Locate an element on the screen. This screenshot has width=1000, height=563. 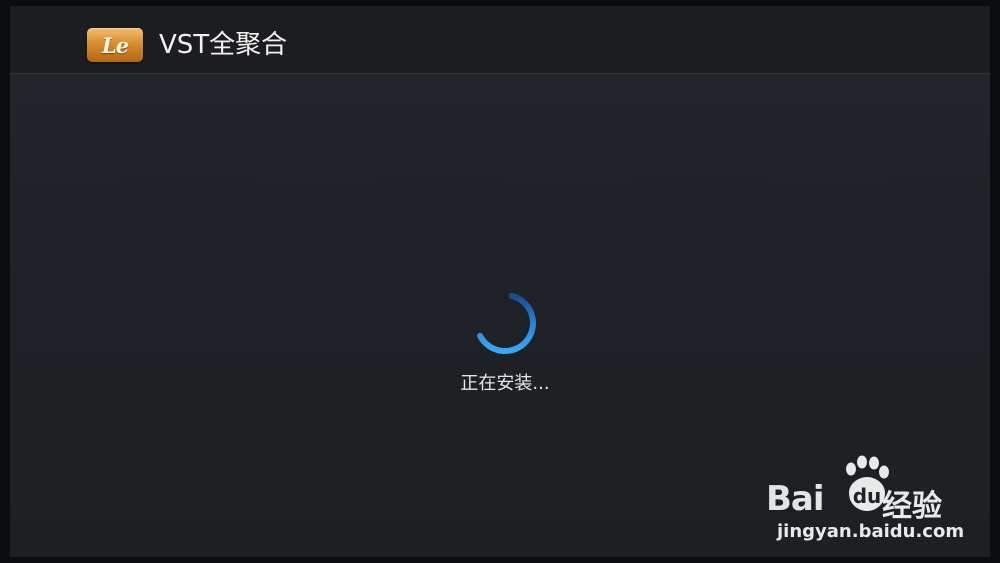
baidu-jingyan-watermark: Bai du 经验 jingyan.baidu.com is located at coordinates (866, 500).